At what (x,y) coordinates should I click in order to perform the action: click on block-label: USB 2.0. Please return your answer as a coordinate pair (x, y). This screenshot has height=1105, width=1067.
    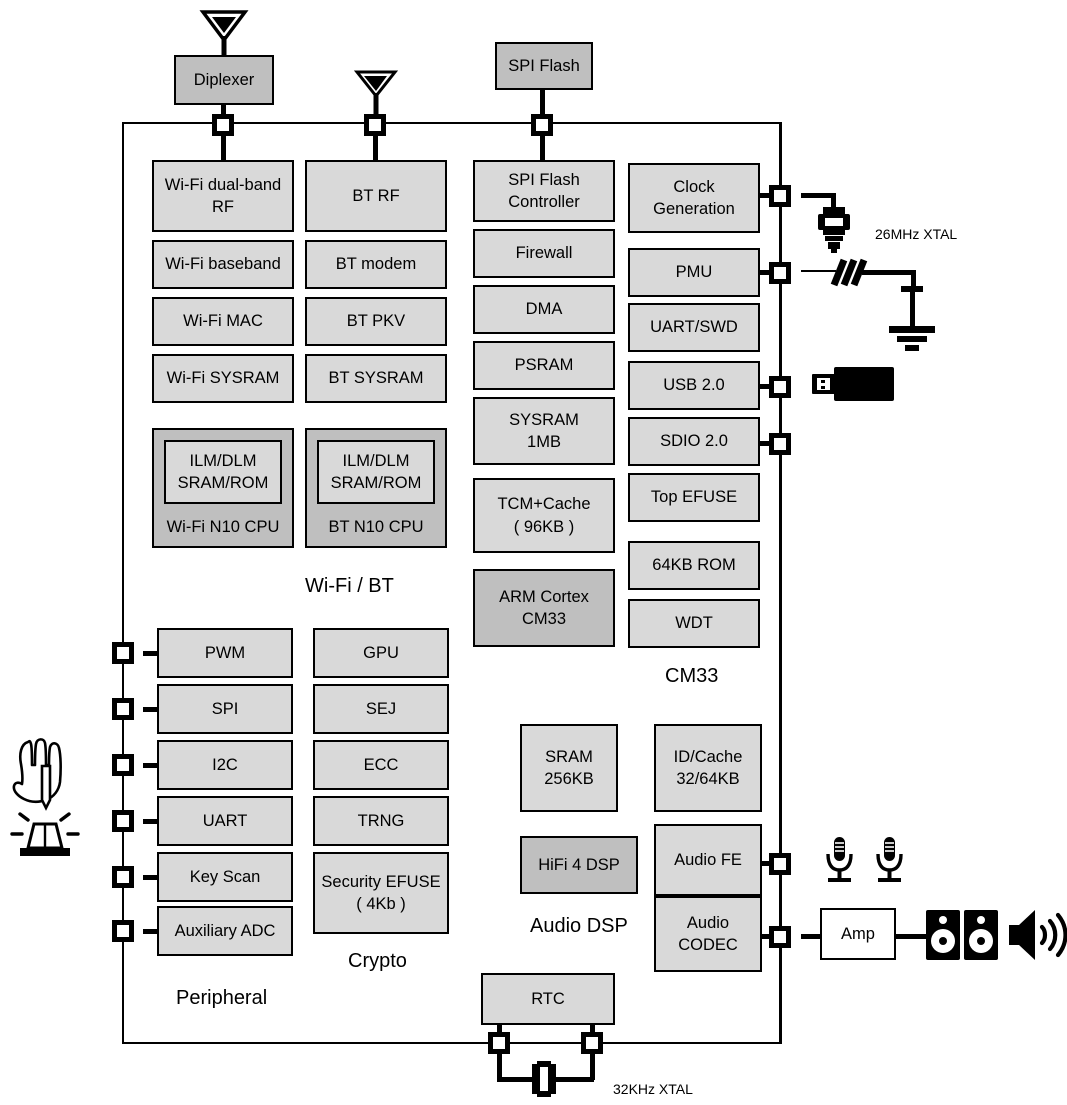
    Looking at the image, I should click on (694, 385).